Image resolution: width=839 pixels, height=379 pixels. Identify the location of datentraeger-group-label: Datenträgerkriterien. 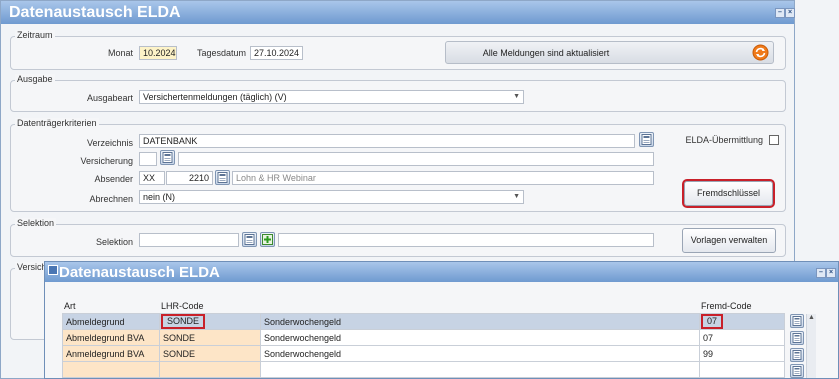
(57, 123).